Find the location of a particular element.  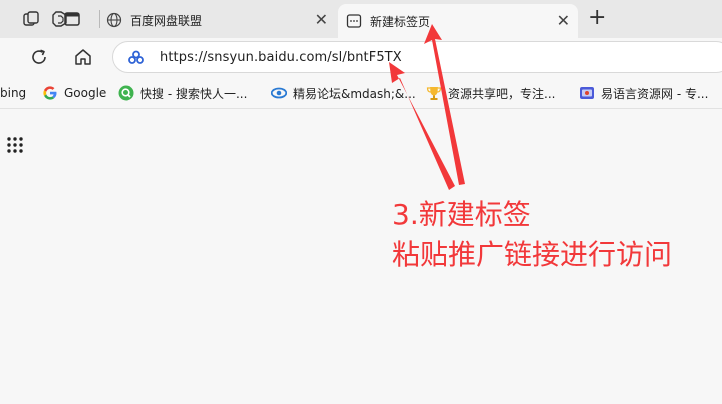

annotation-step-detail: 粘贴推广链接进行访问 is located at coordinates (532, 254).